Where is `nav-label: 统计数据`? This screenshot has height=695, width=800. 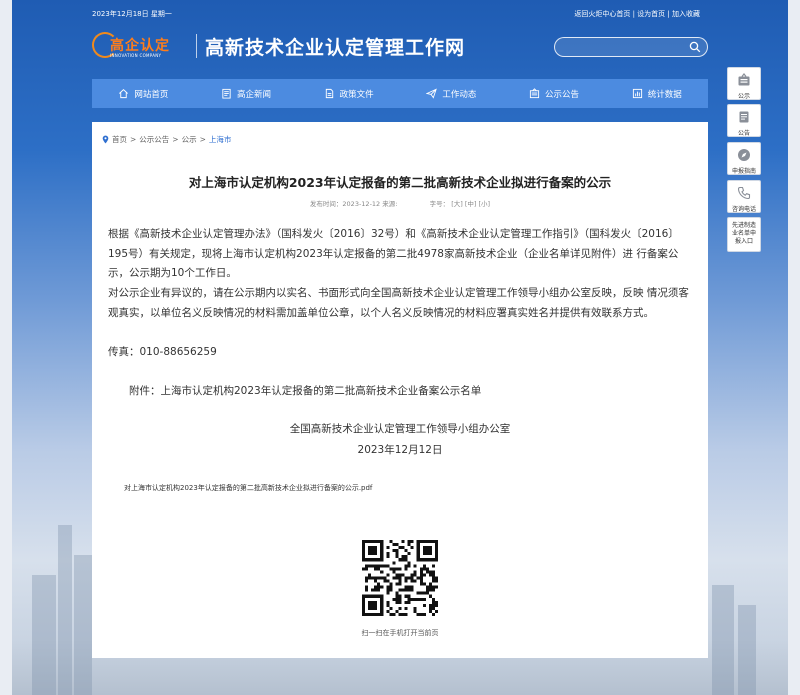
nav-label: 统计数据 is located at coordinates (664, 94).